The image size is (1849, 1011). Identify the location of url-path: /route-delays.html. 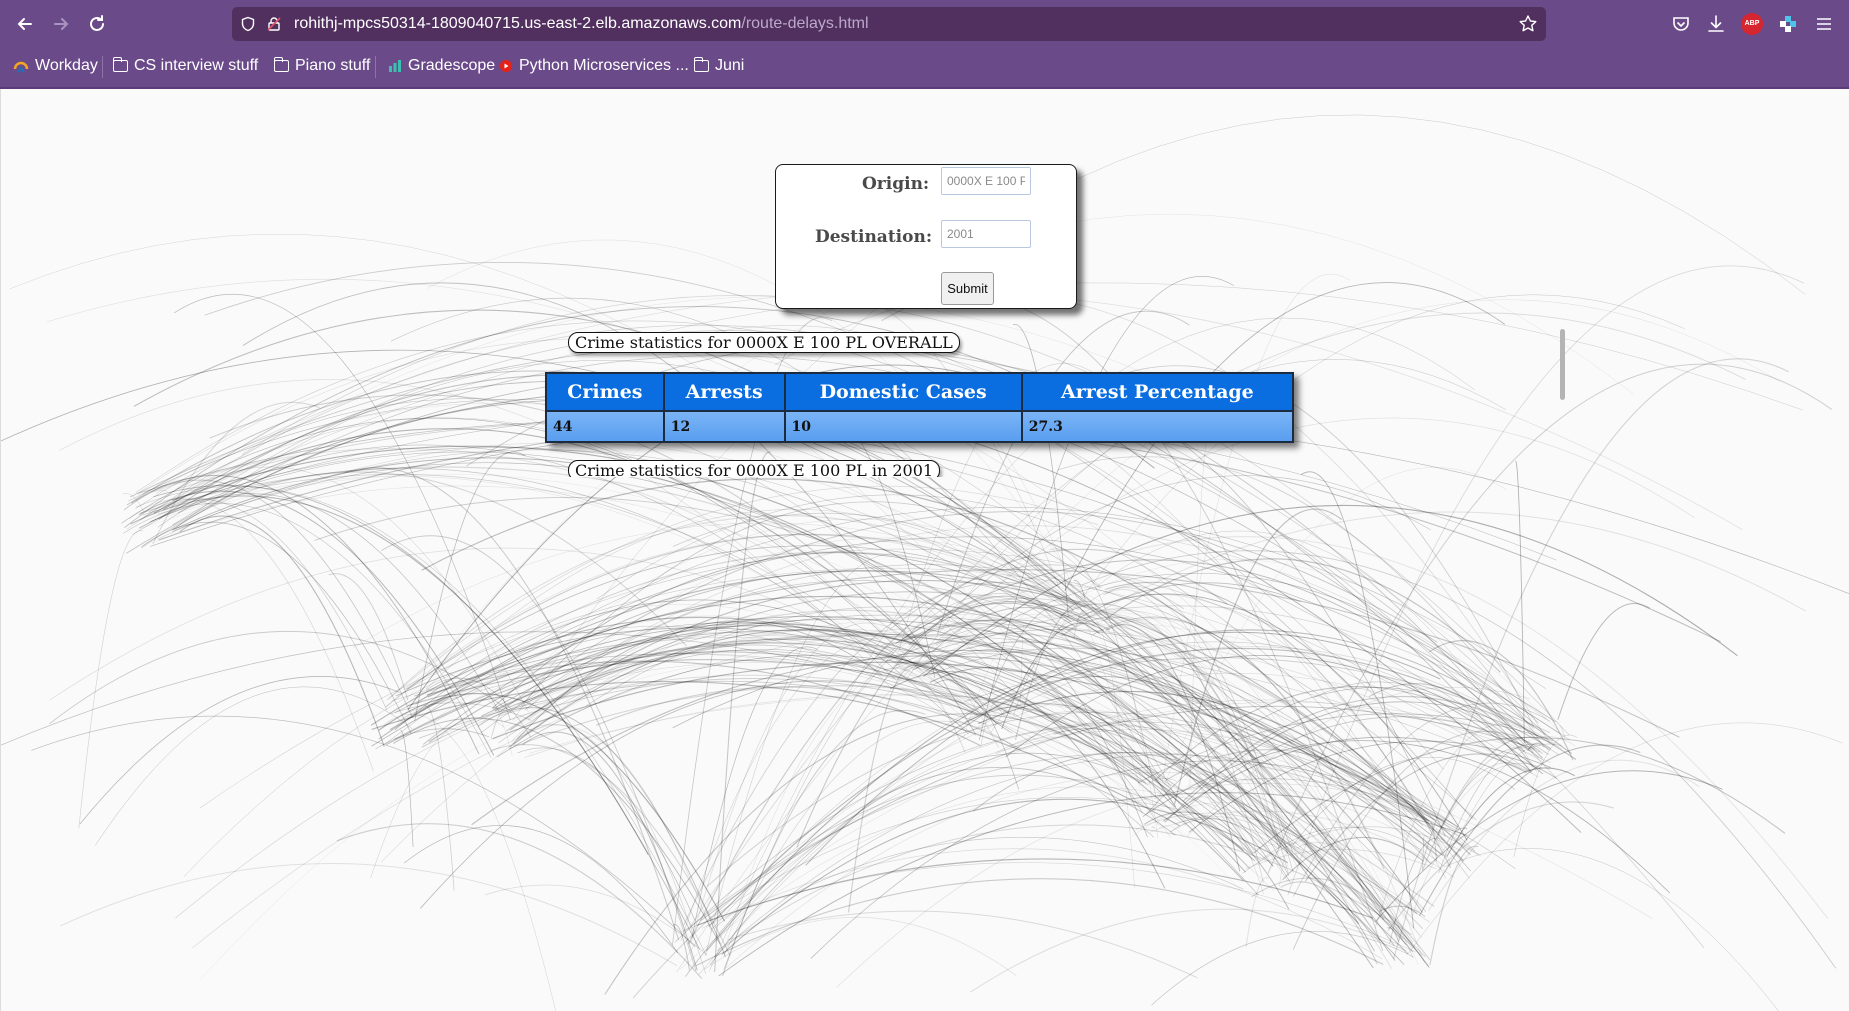
(805, 23).